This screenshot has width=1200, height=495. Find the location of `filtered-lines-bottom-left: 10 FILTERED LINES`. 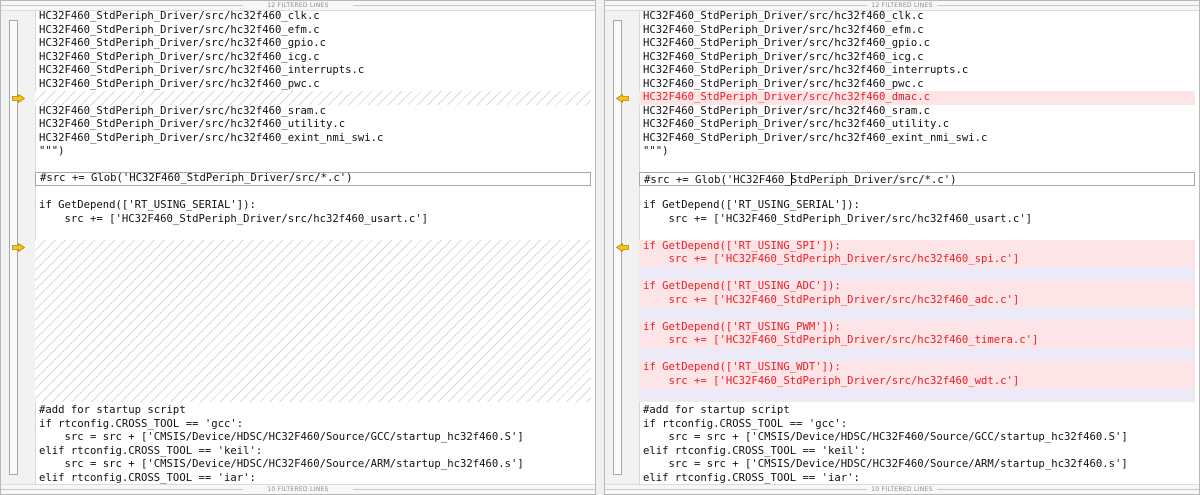

filtered-lines-bottom-left: 10 FILTERED LINES is located at coordinates (298, 489).